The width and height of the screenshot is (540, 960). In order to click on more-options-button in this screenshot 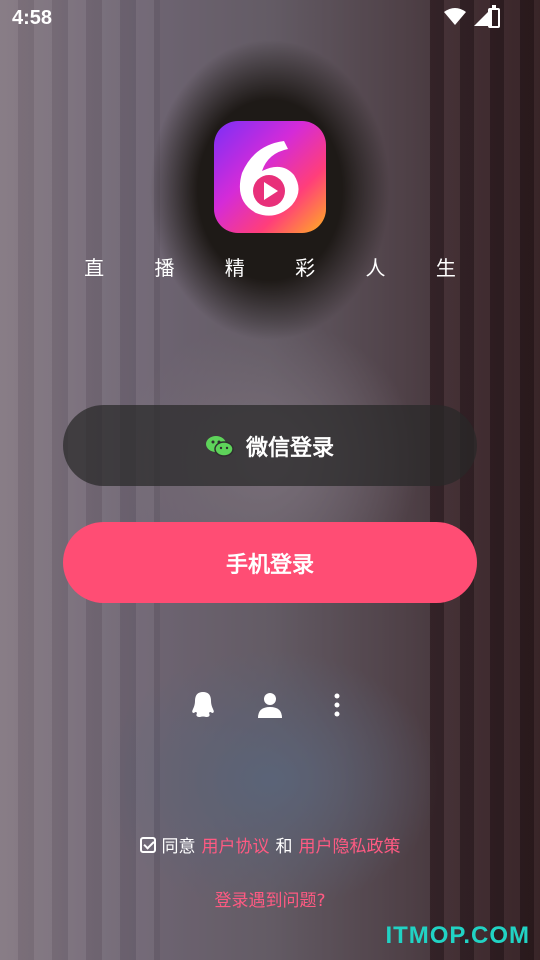, I will do `click(337, 705)`.